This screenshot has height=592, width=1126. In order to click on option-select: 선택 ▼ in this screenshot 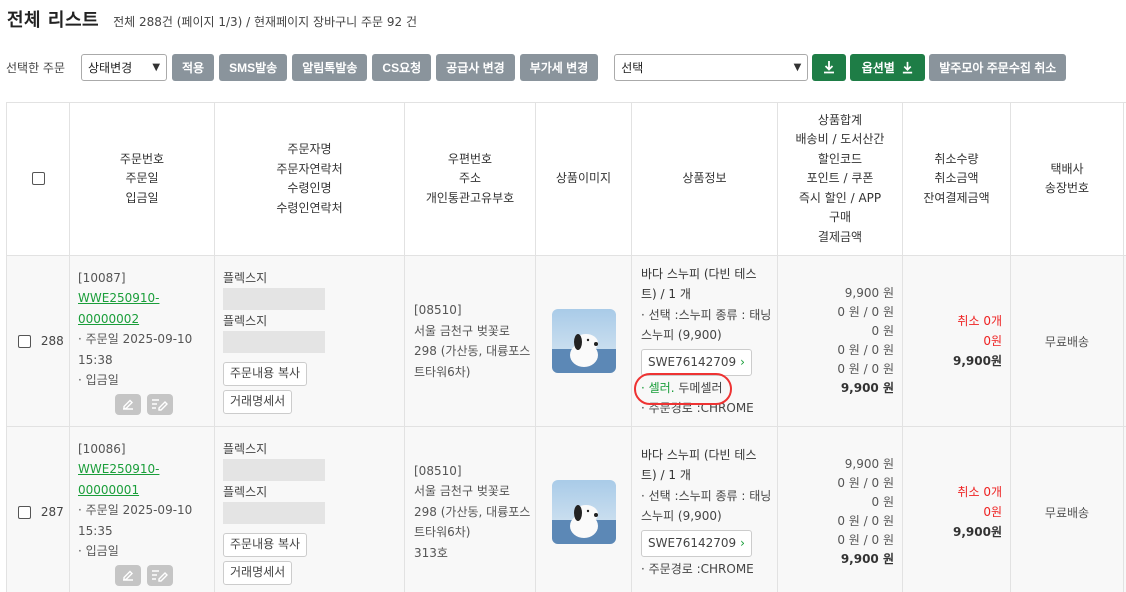, I will do `click(711, 67)`.